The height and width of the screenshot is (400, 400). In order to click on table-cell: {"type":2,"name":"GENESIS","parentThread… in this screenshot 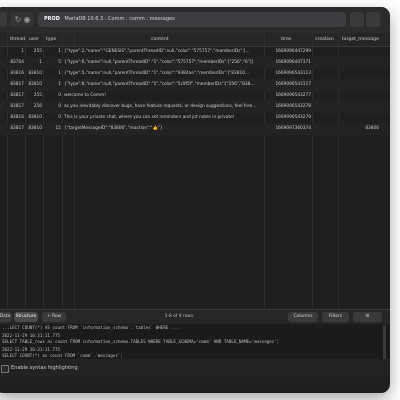, I will do `click(164, 52)`.